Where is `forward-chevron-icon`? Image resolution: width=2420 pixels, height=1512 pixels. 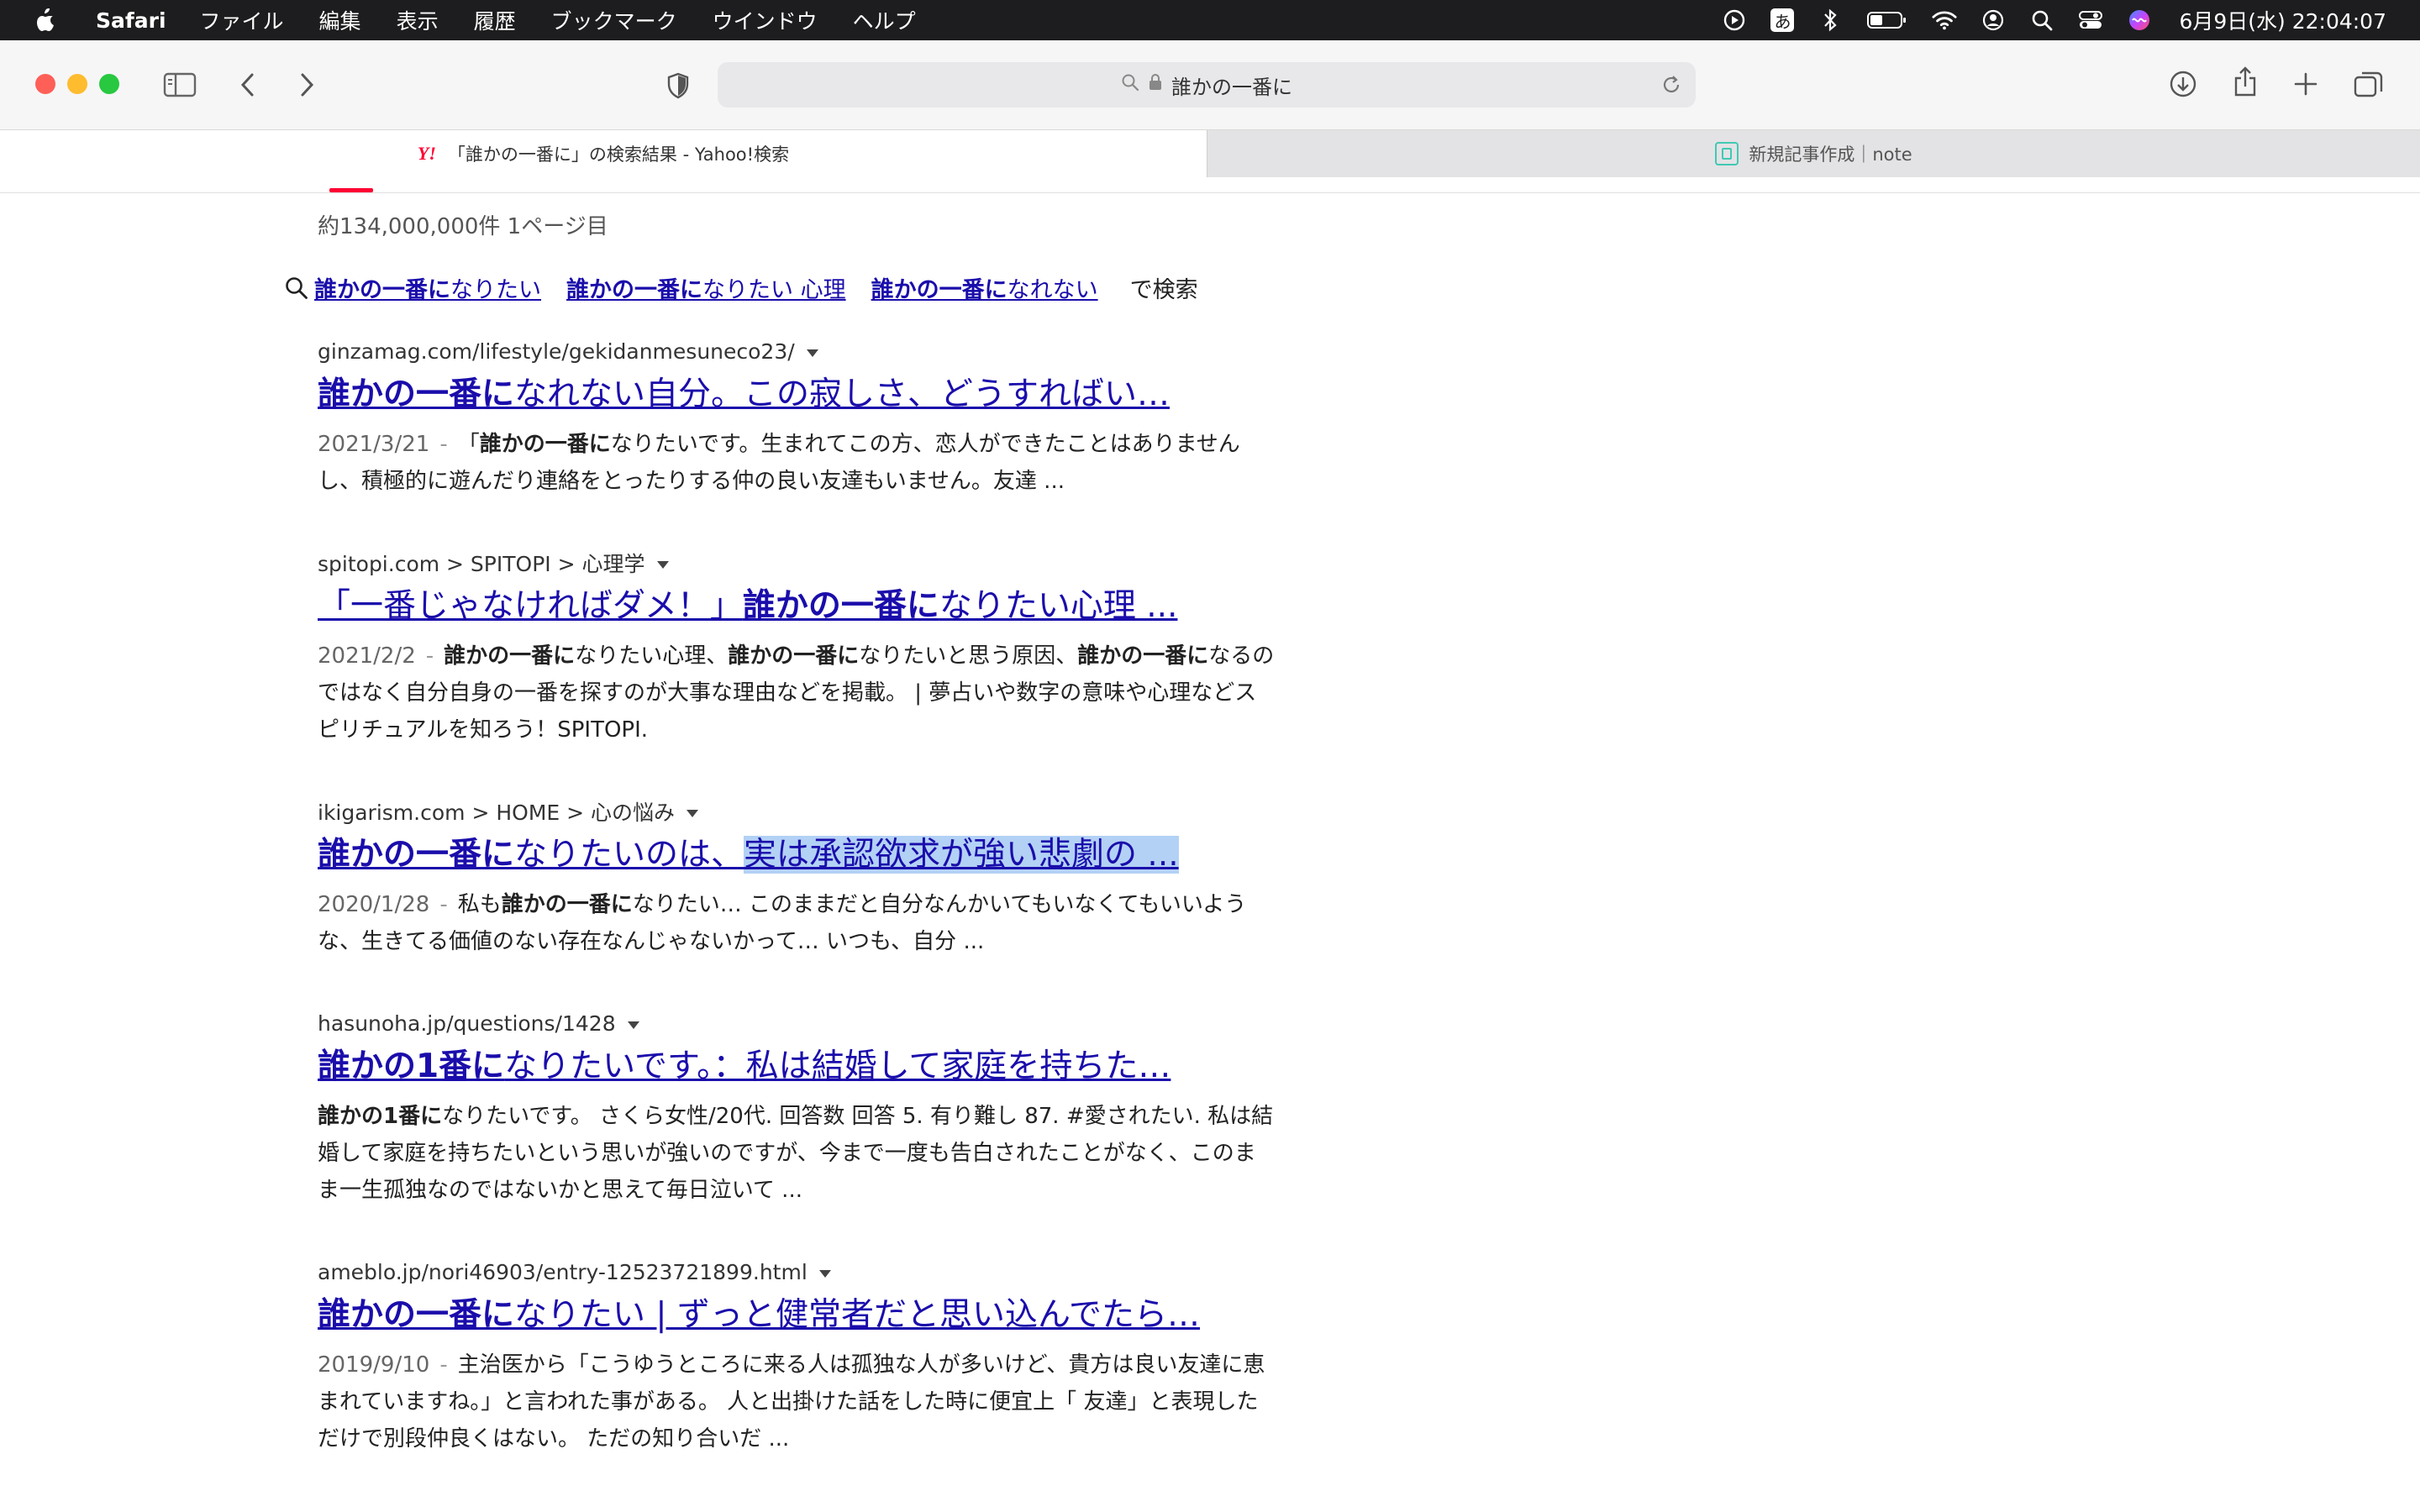
forward-chevron-icon is located at coordinates (306, 85).